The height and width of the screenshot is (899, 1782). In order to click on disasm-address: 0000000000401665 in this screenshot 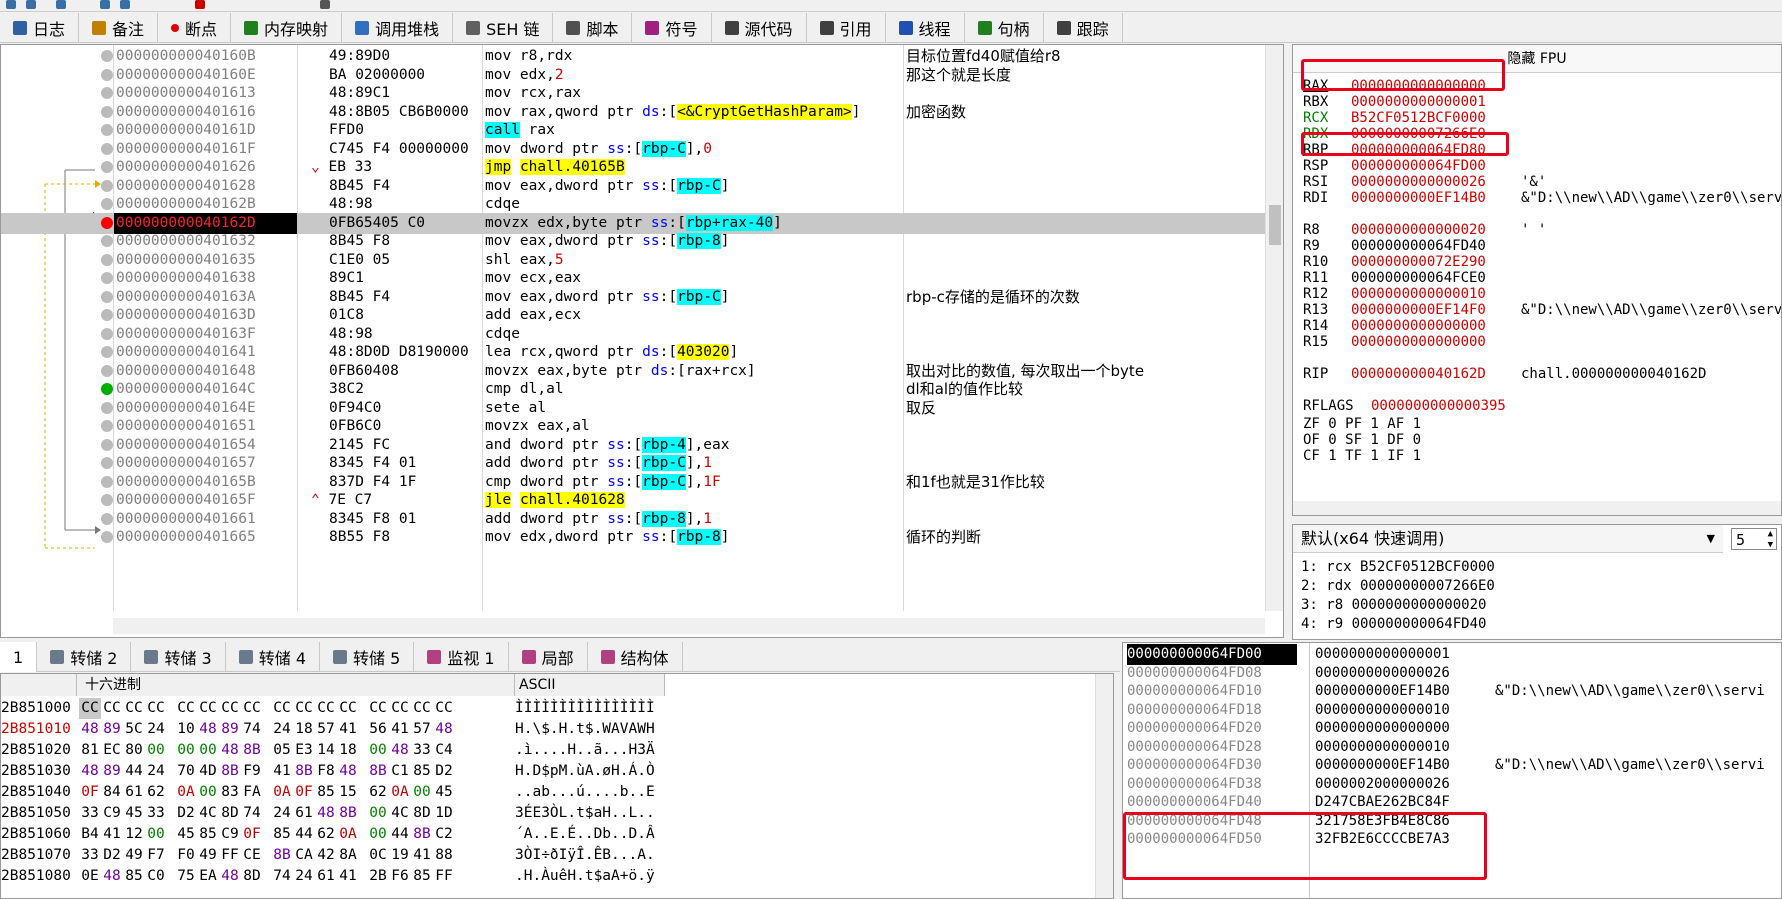, I will do `click(205, 537)`.